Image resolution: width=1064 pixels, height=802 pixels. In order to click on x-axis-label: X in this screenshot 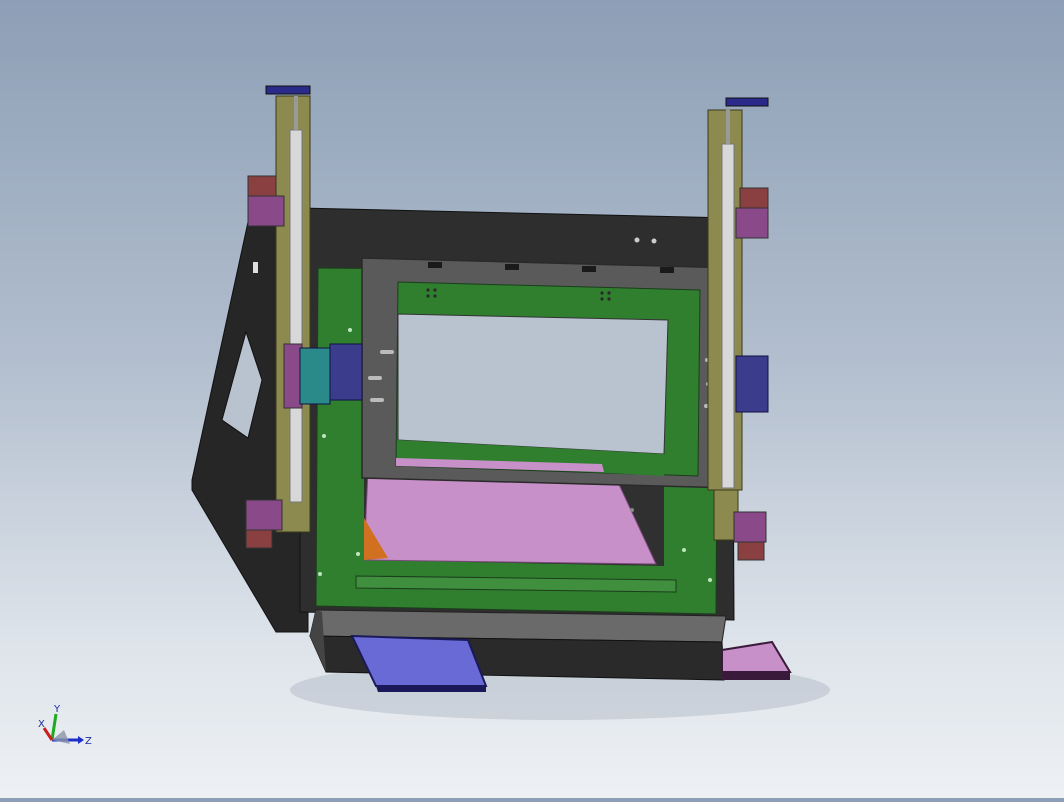, I will do `click(41, 724)`.